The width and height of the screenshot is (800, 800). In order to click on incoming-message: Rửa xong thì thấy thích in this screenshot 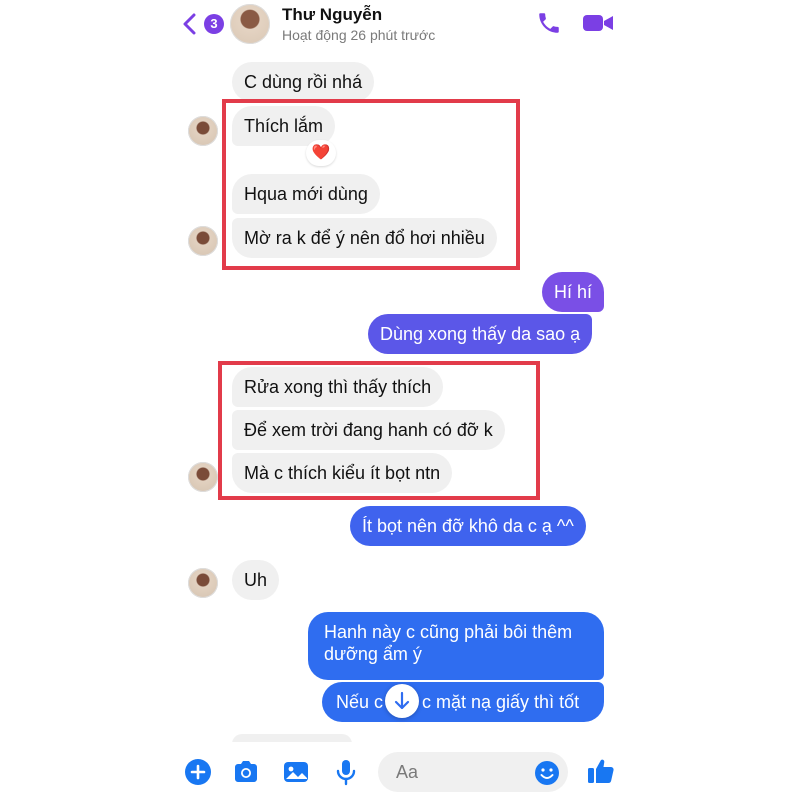, I will do `click(338, 387)`.